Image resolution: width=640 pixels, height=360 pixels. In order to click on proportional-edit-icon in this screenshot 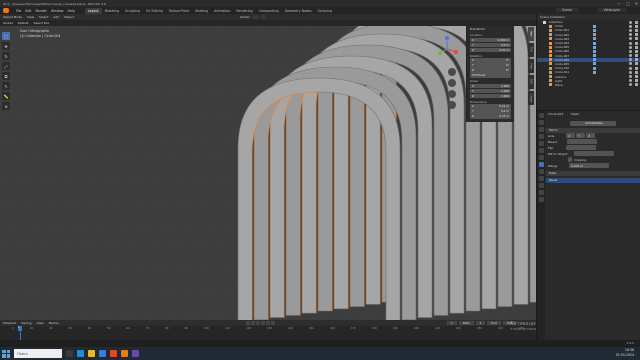, I will do `click(263, 17)`.